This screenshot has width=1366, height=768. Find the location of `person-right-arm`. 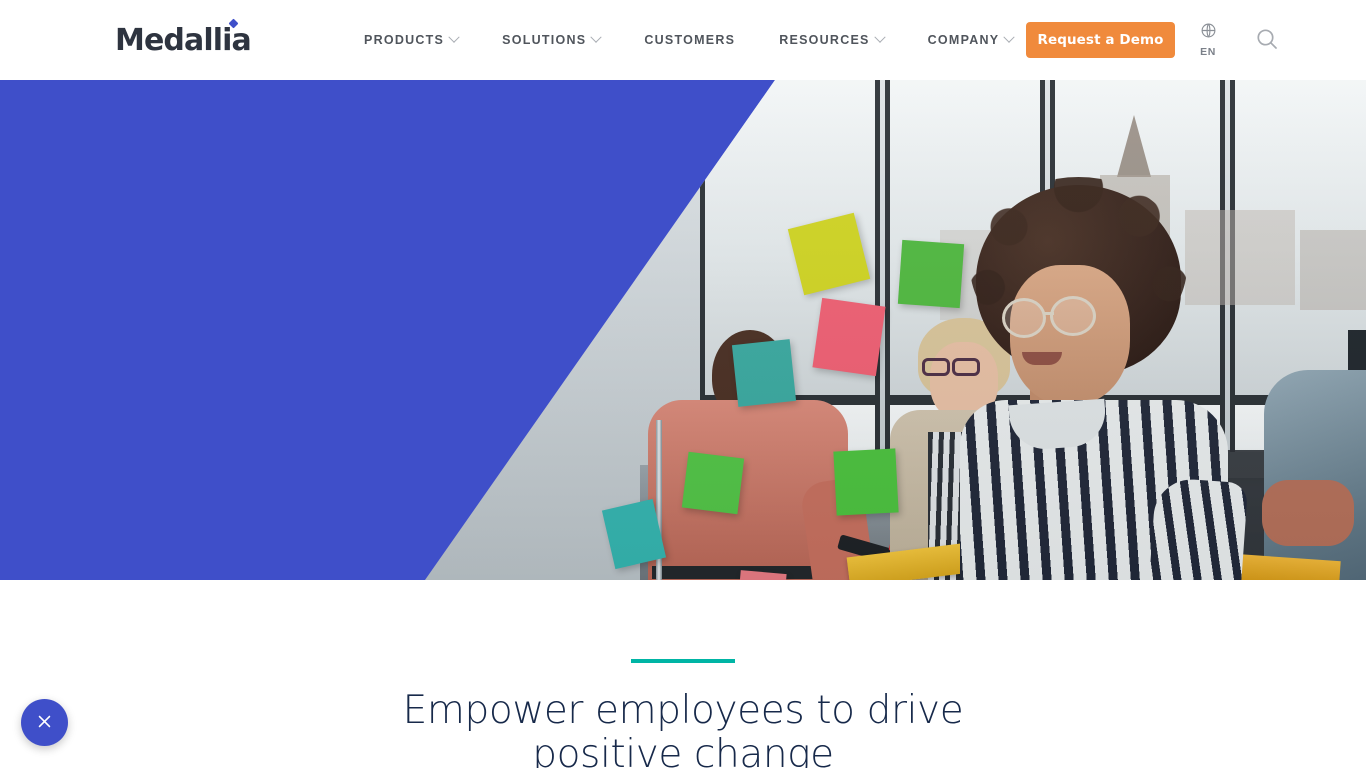

person-right-arm is located at coordinates (1308, 513).